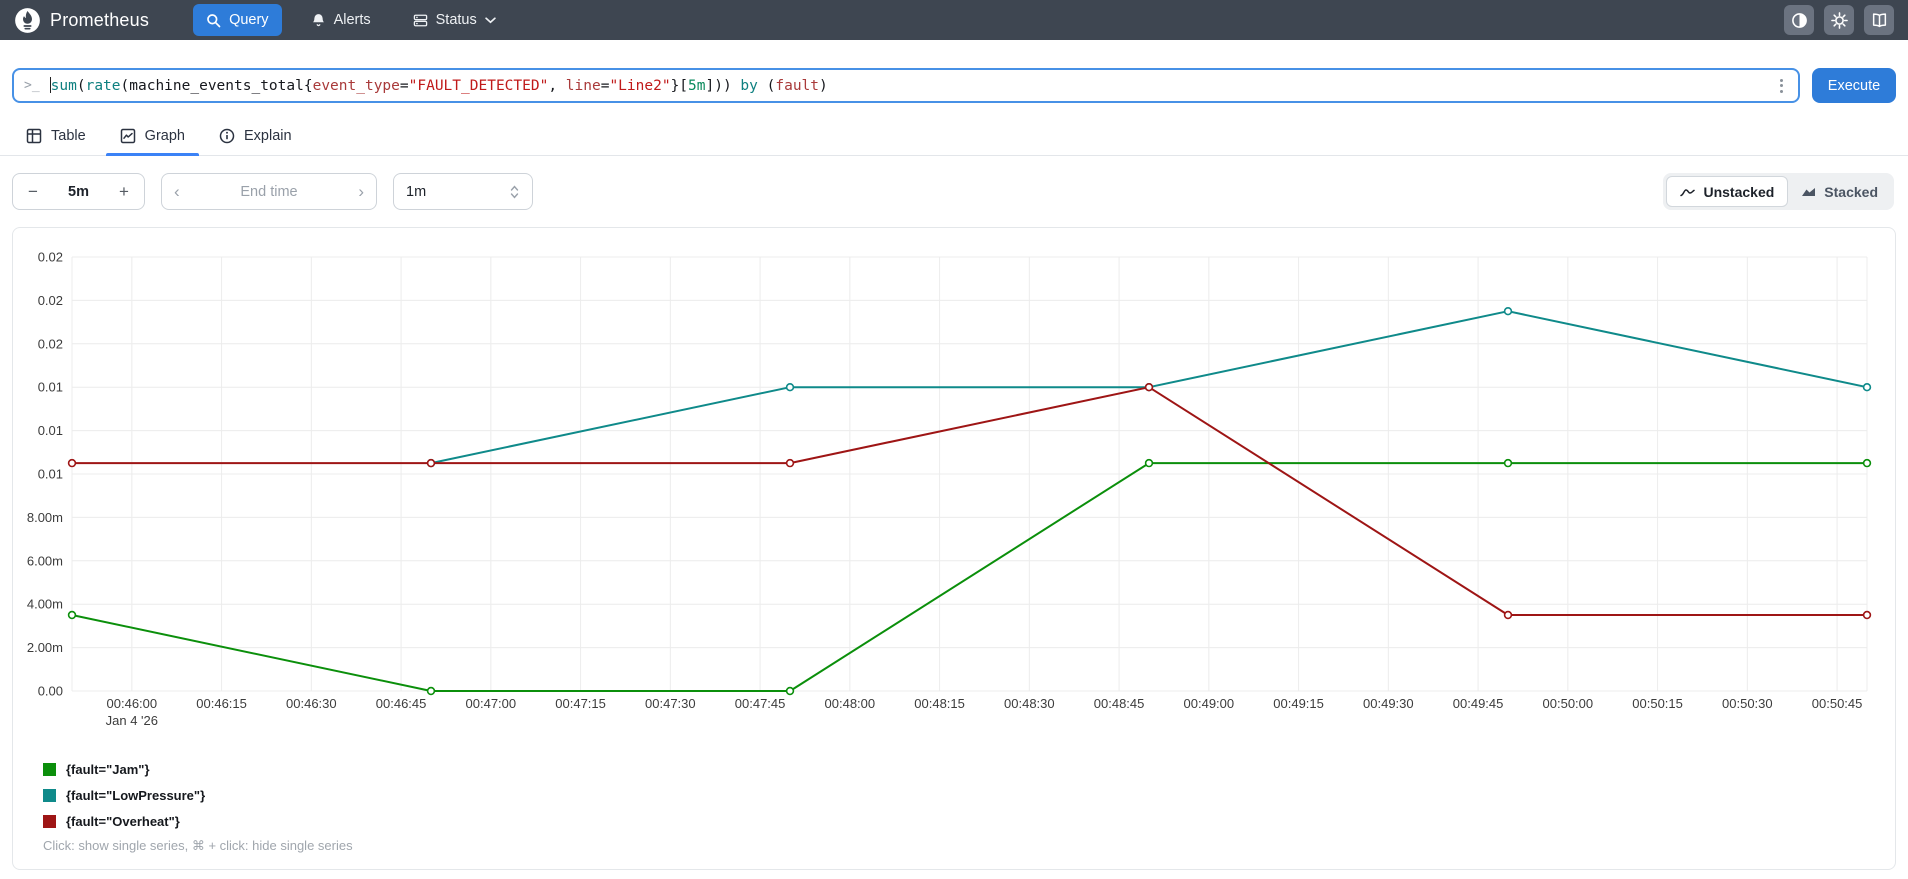 Image resolution: width=1908 pixels, height=879 pixels. Describe the element at coordinates (401, 703) in the screenshot. I see `svg-text: 00:46:45` at that location.